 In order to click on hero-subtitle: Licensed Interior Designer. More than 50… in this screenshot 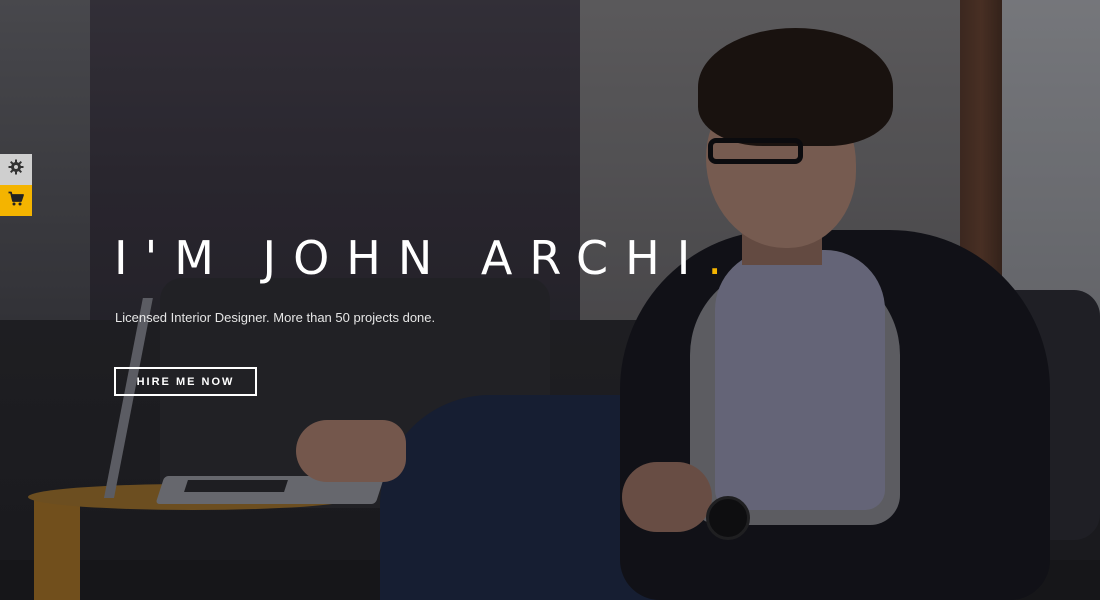, I will do `click(275, 317)`.